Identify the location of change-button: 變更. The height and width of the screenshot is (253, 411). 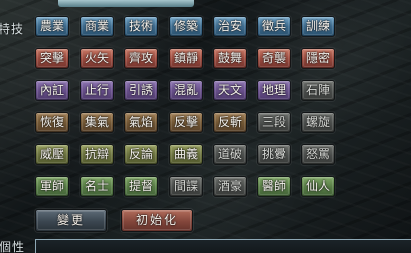
(71, 220).